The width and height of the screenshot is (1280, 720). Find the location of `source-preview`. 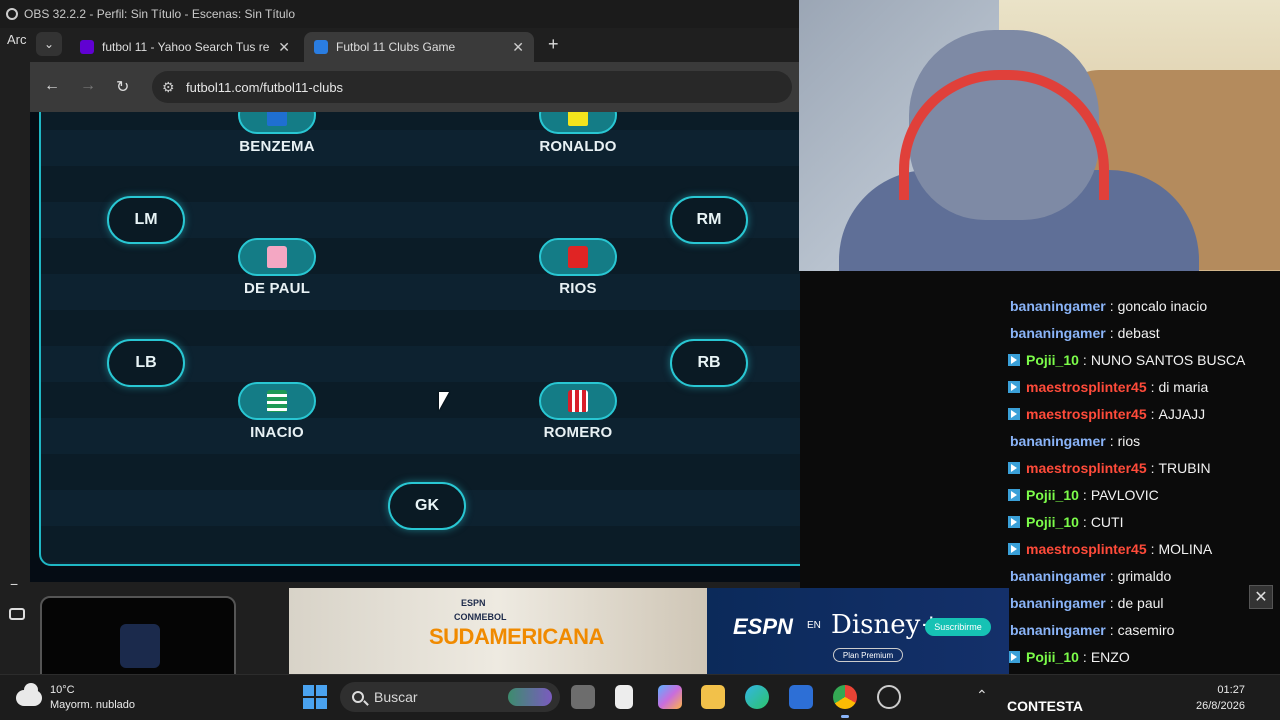

source-preview is located at coordinates (138, 641).